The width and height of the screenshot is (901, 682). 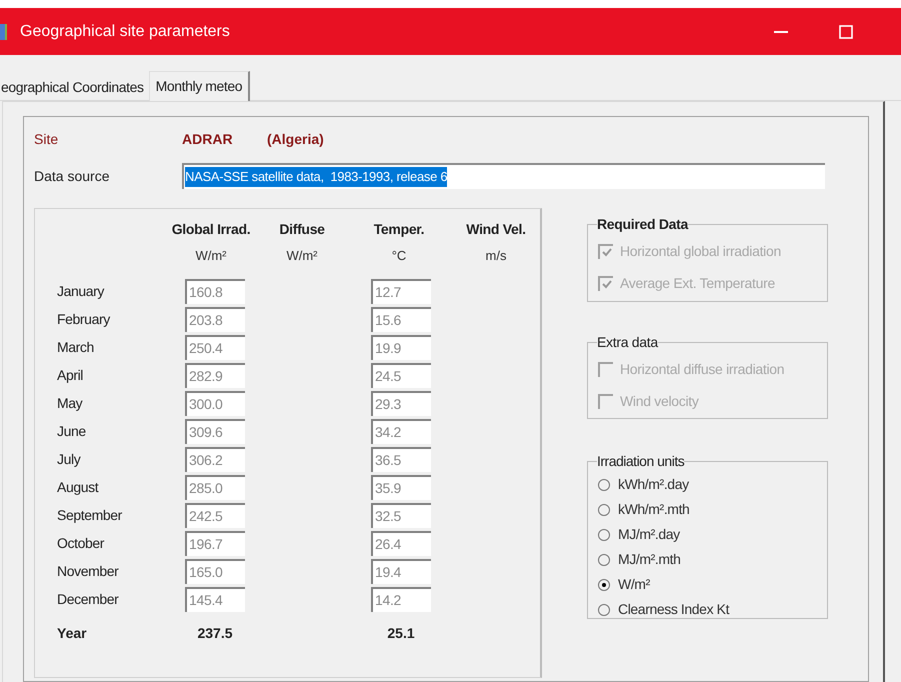 I want to click on month-label: January, so click(x=81, y=291).